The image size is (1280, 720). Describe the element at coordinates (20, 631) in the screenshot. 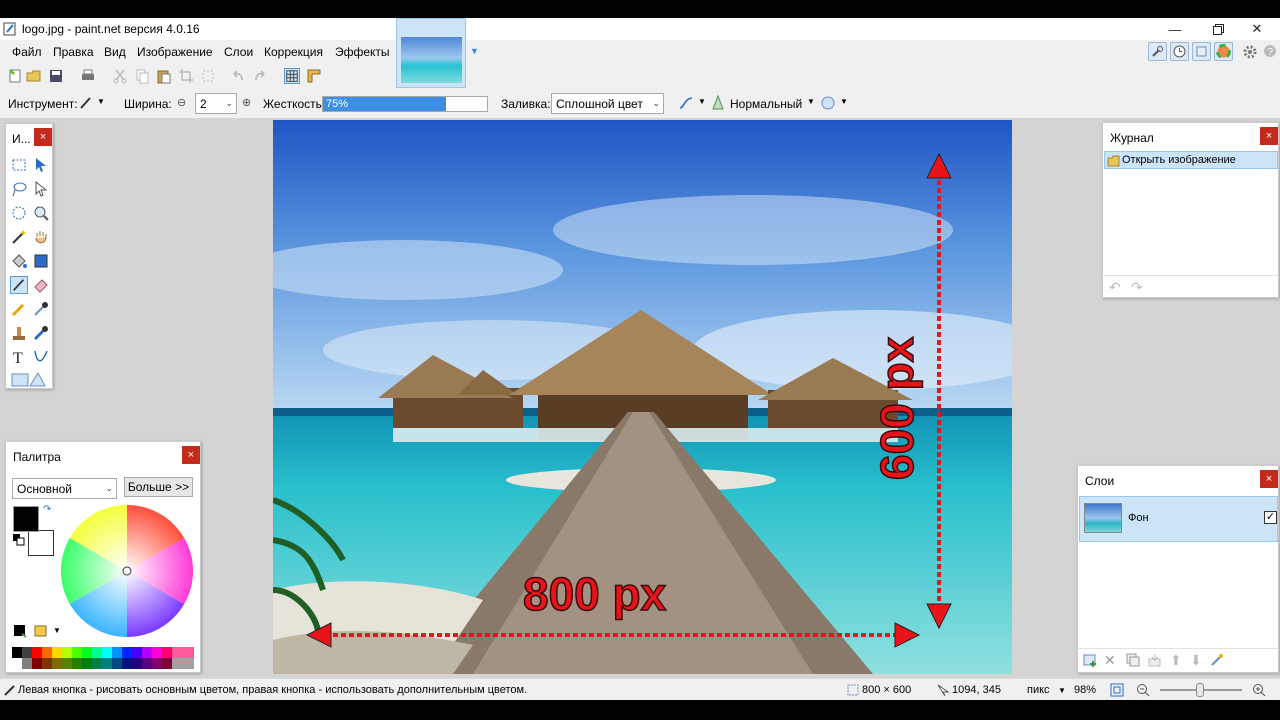

I see `primary-mini-swatch-icon` at that location.